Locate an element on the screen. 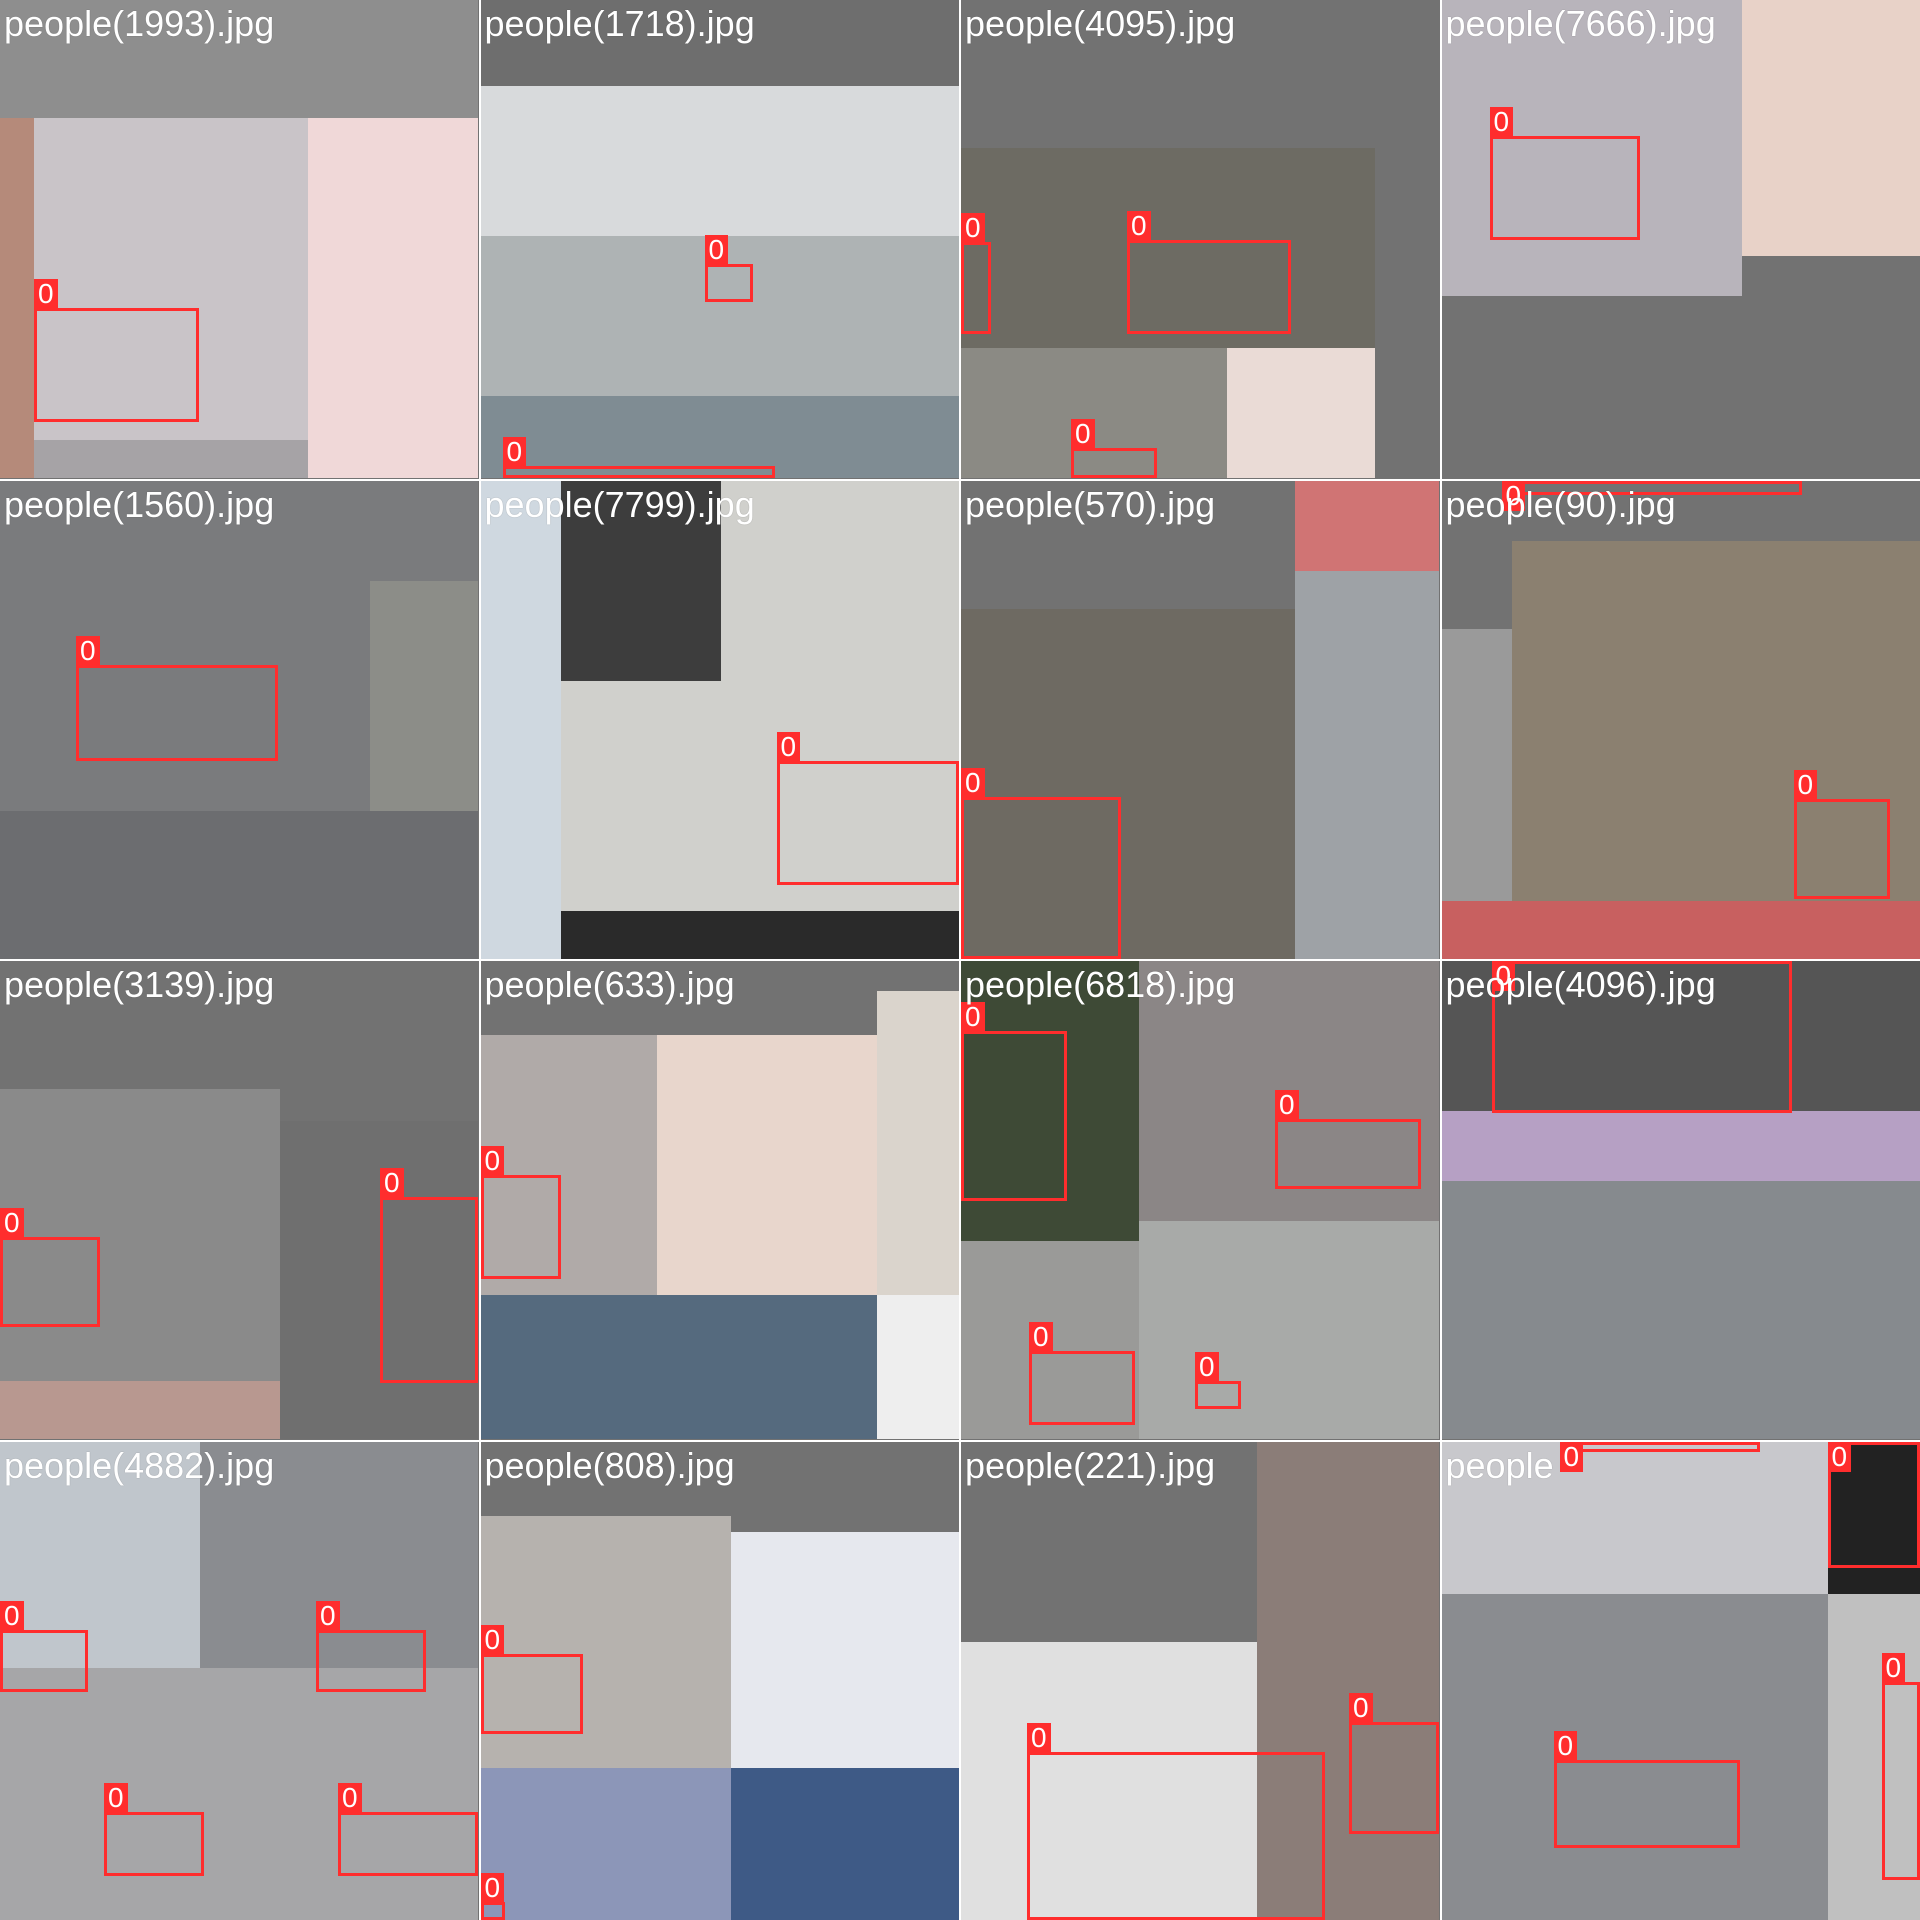 Image resolution: width=1920 pixels, height=1920 pixels. tile-filename: people(90).jpg is located at coordinates (1560, 504).